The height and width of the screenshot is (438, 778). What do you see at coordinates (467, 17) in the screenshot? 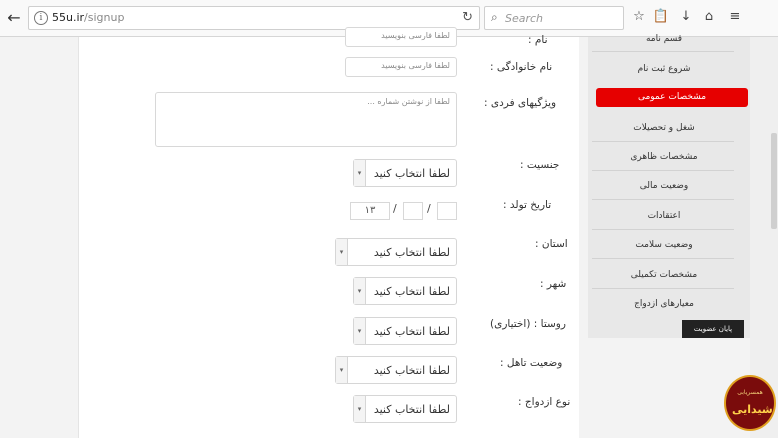
I see `reload-icon: ↻` at bounding box center [467, 17].